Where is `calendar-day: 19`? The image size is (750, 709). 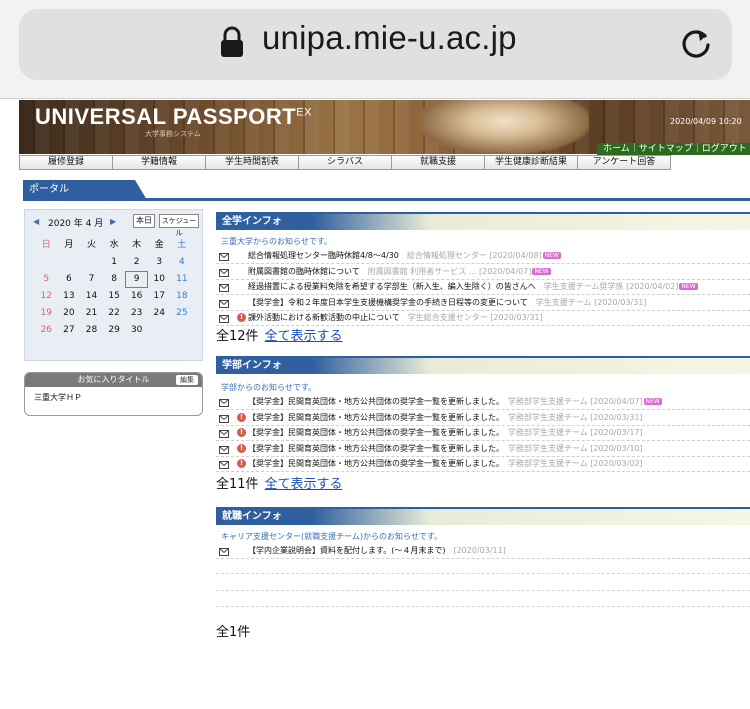 calendar-day: 19 is located at coordinates (46, 313).